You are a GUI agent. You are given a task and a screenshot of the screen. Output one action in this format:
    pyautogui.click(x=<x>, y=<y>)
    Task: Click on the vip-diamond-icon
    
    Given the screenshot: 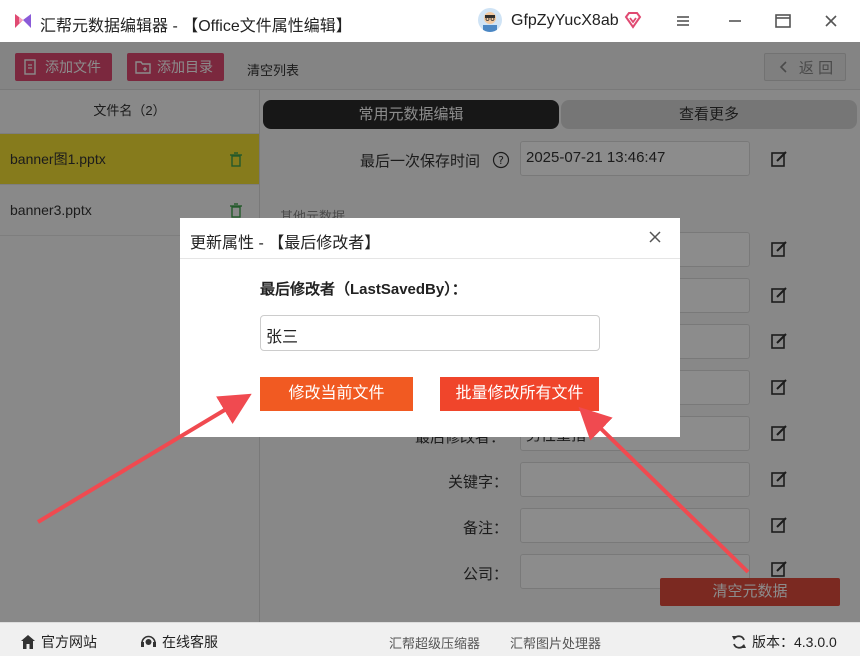 What is the action you would take?
    pyautogui.click(x=633, y=20)
    